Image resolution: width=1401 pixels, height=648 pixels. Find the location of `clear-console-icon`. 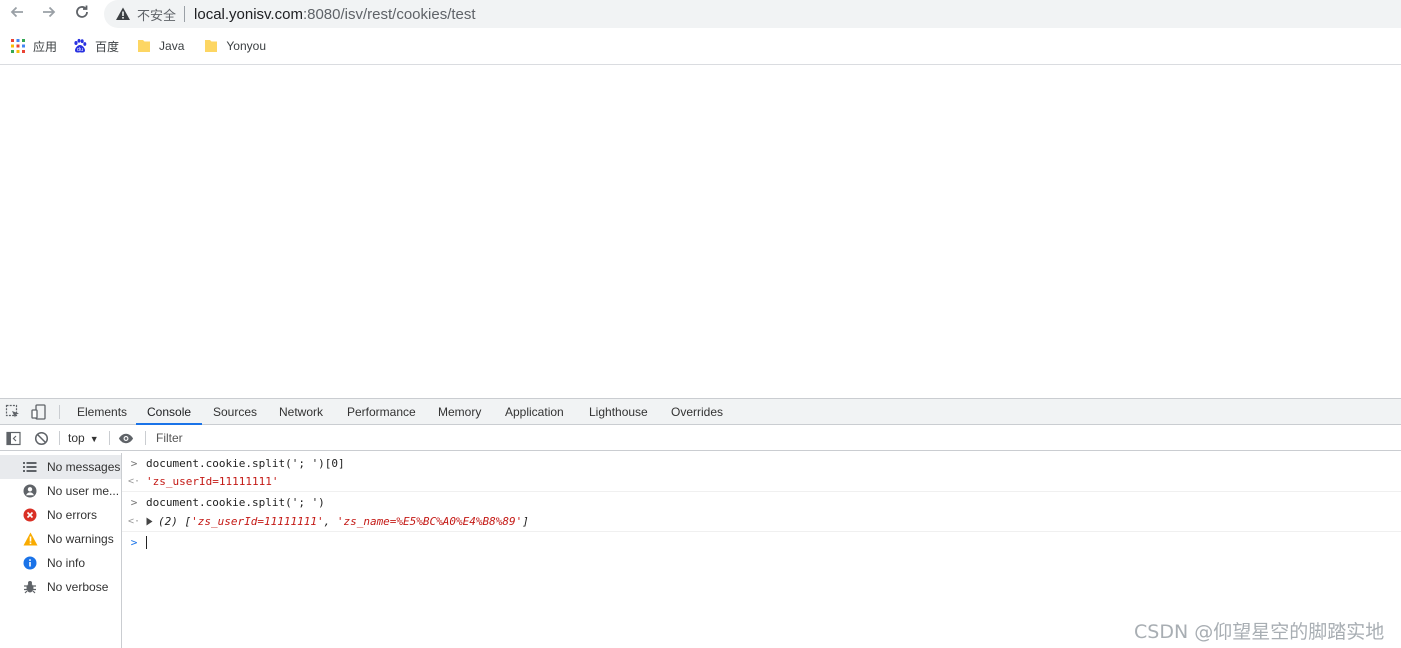

clear-console-icon is located at coordinates (41, 438).